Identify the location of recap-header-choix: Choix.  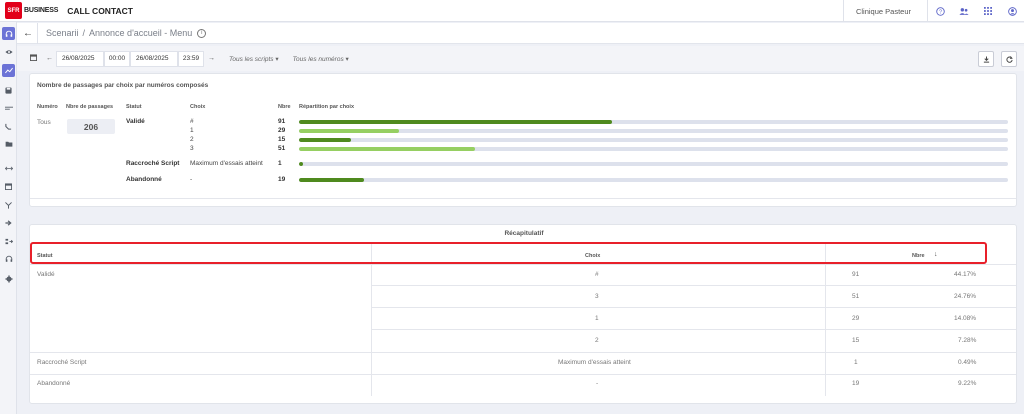
(592, 256).